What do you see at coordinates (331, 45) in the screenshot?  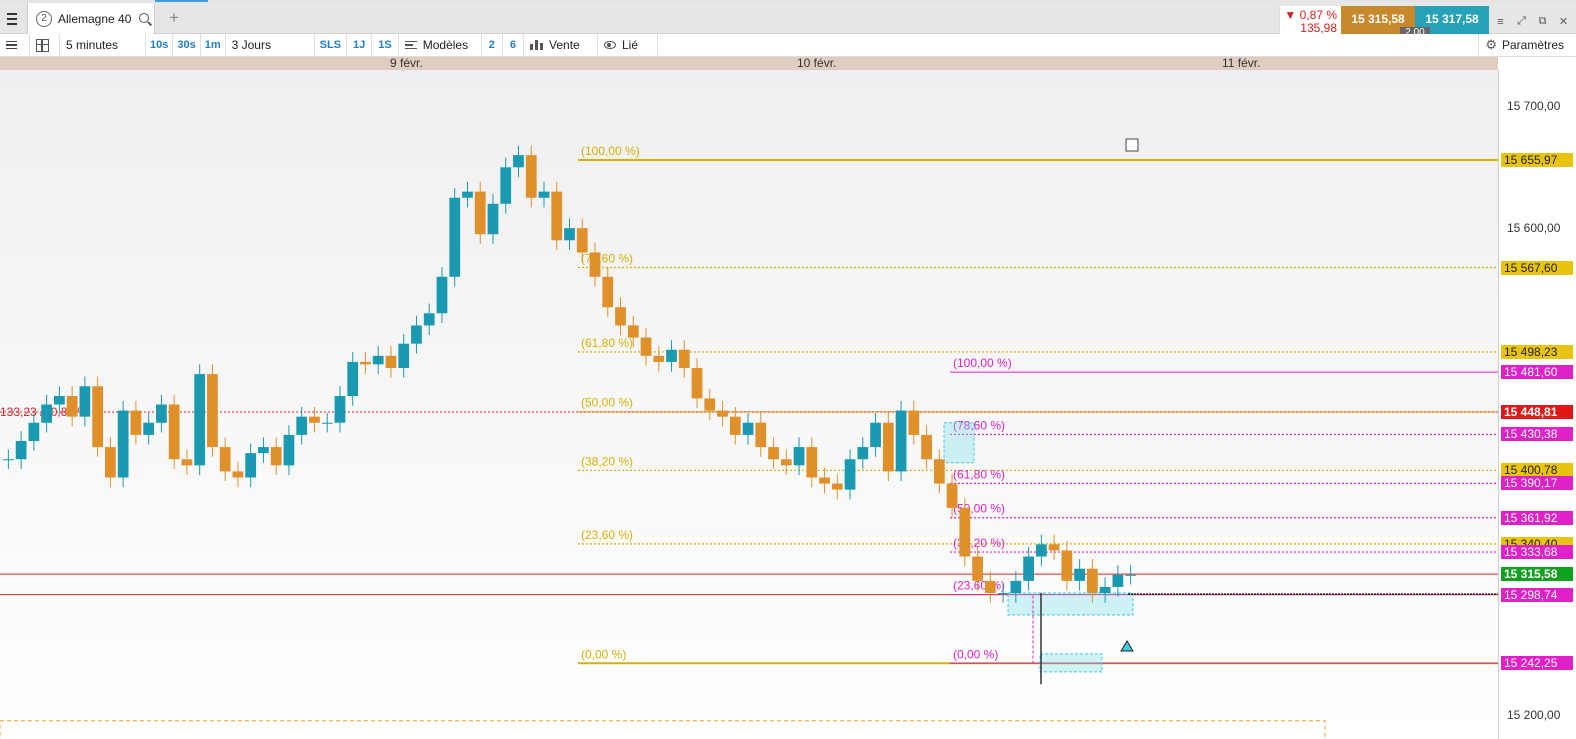 I see `range-sls-button: SLS` at bounding box center [331, 45].